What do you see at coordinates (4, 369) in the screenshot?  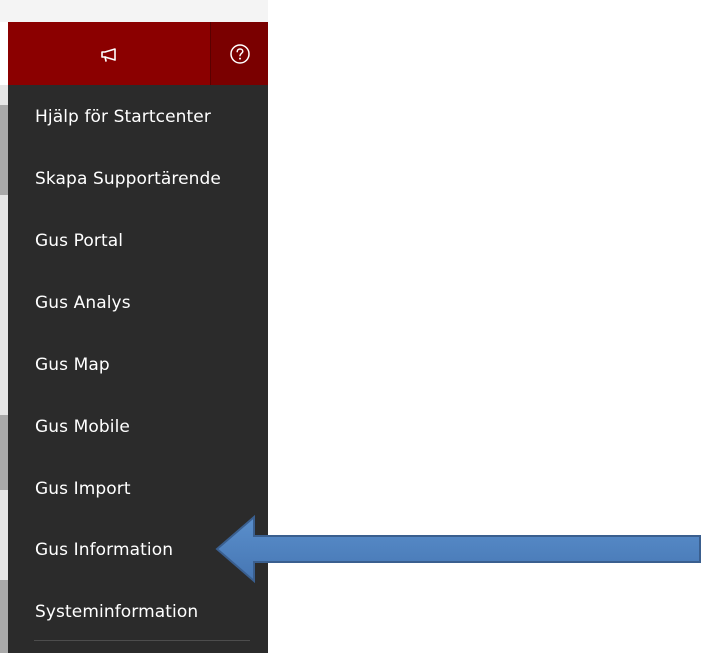 I see `left-page-edge` at bounding box center [4, 369].